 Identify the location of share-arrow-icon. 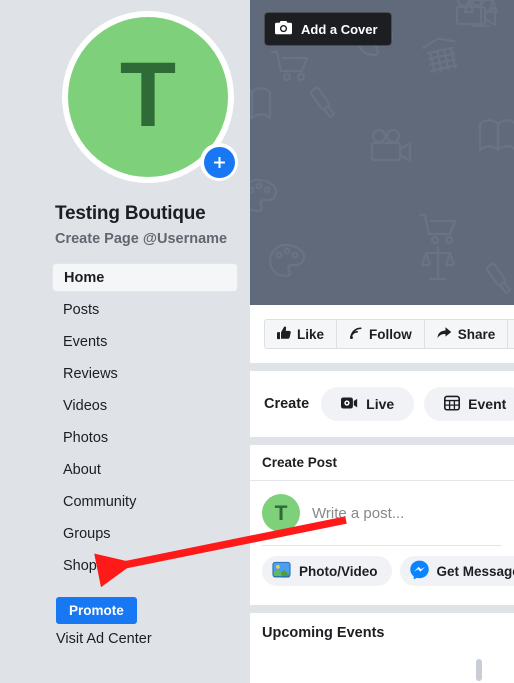
(444, 334).